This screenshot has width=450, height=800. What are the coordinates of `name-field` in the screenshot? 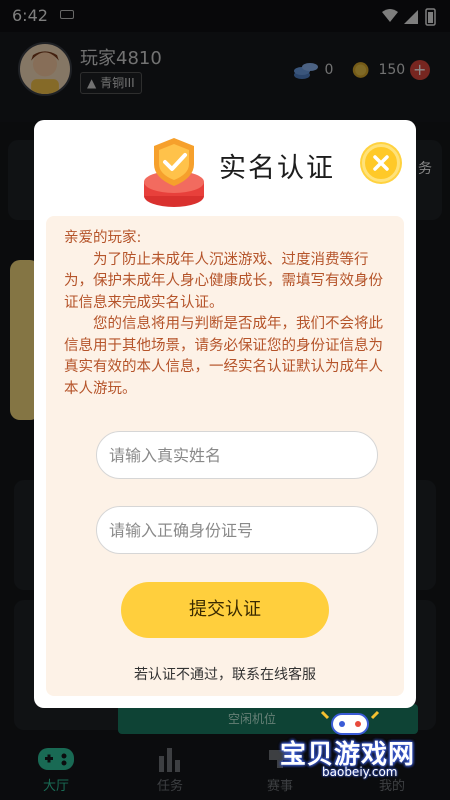 It's located at (237, 455).